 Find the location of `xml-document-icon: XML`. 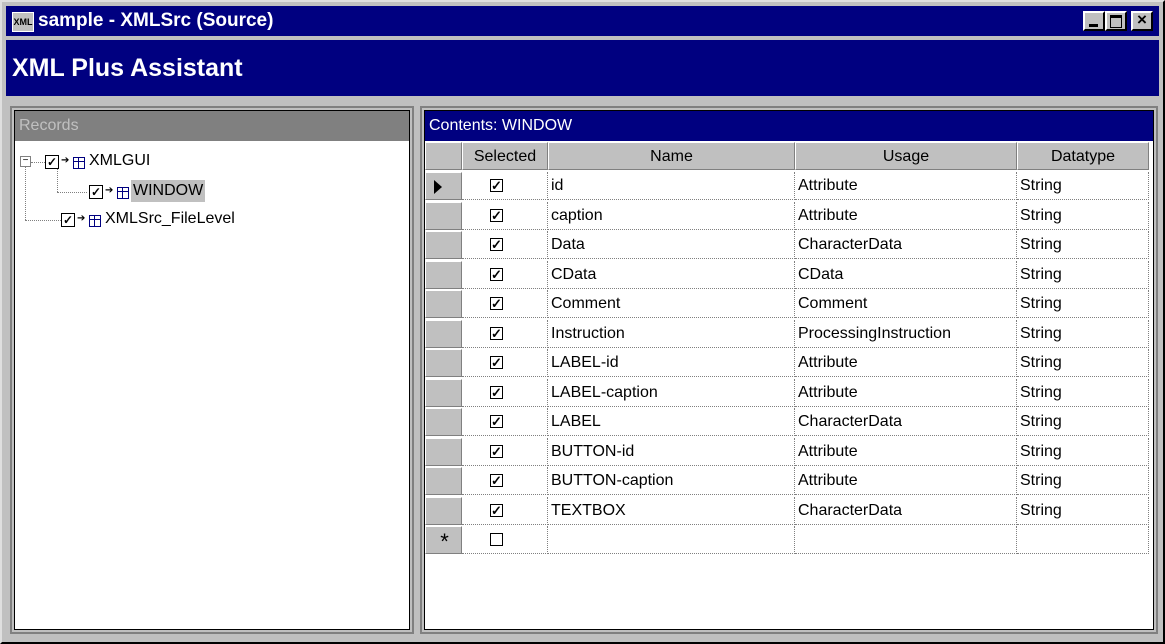

xml-document-icon: XML is located at coordinates (23, 22).